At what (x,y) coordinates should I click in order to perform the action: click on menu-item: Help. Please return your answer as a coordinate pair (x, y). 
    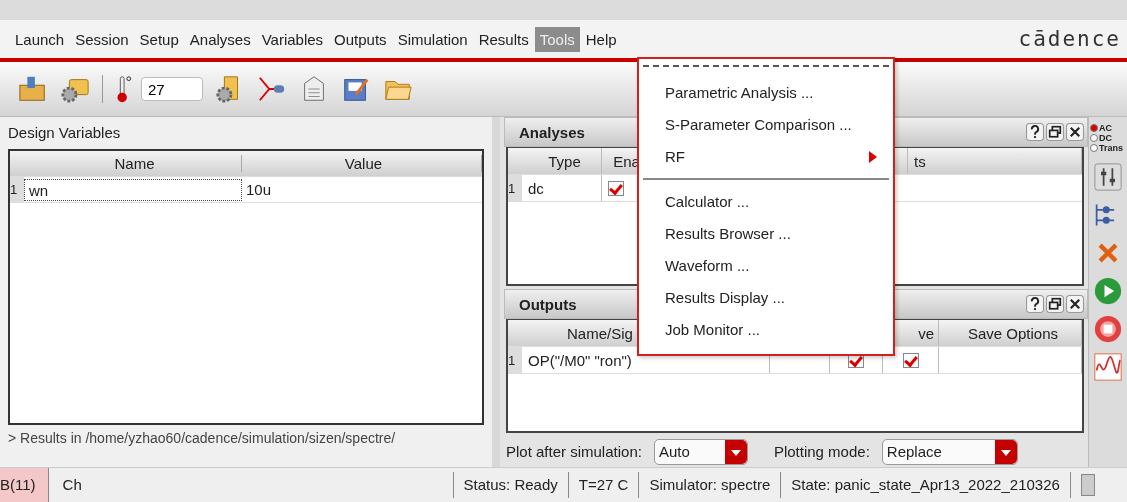
    Looking at the image, I should click on (601, 39).